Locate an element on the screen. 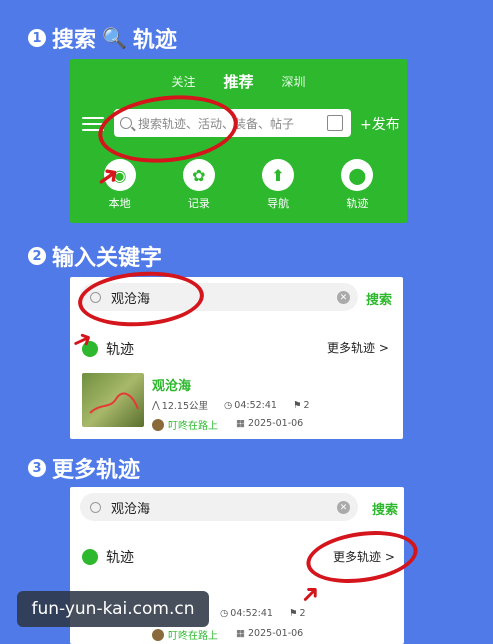  search-query: 观沧海 is located at coordinates (131, 509).